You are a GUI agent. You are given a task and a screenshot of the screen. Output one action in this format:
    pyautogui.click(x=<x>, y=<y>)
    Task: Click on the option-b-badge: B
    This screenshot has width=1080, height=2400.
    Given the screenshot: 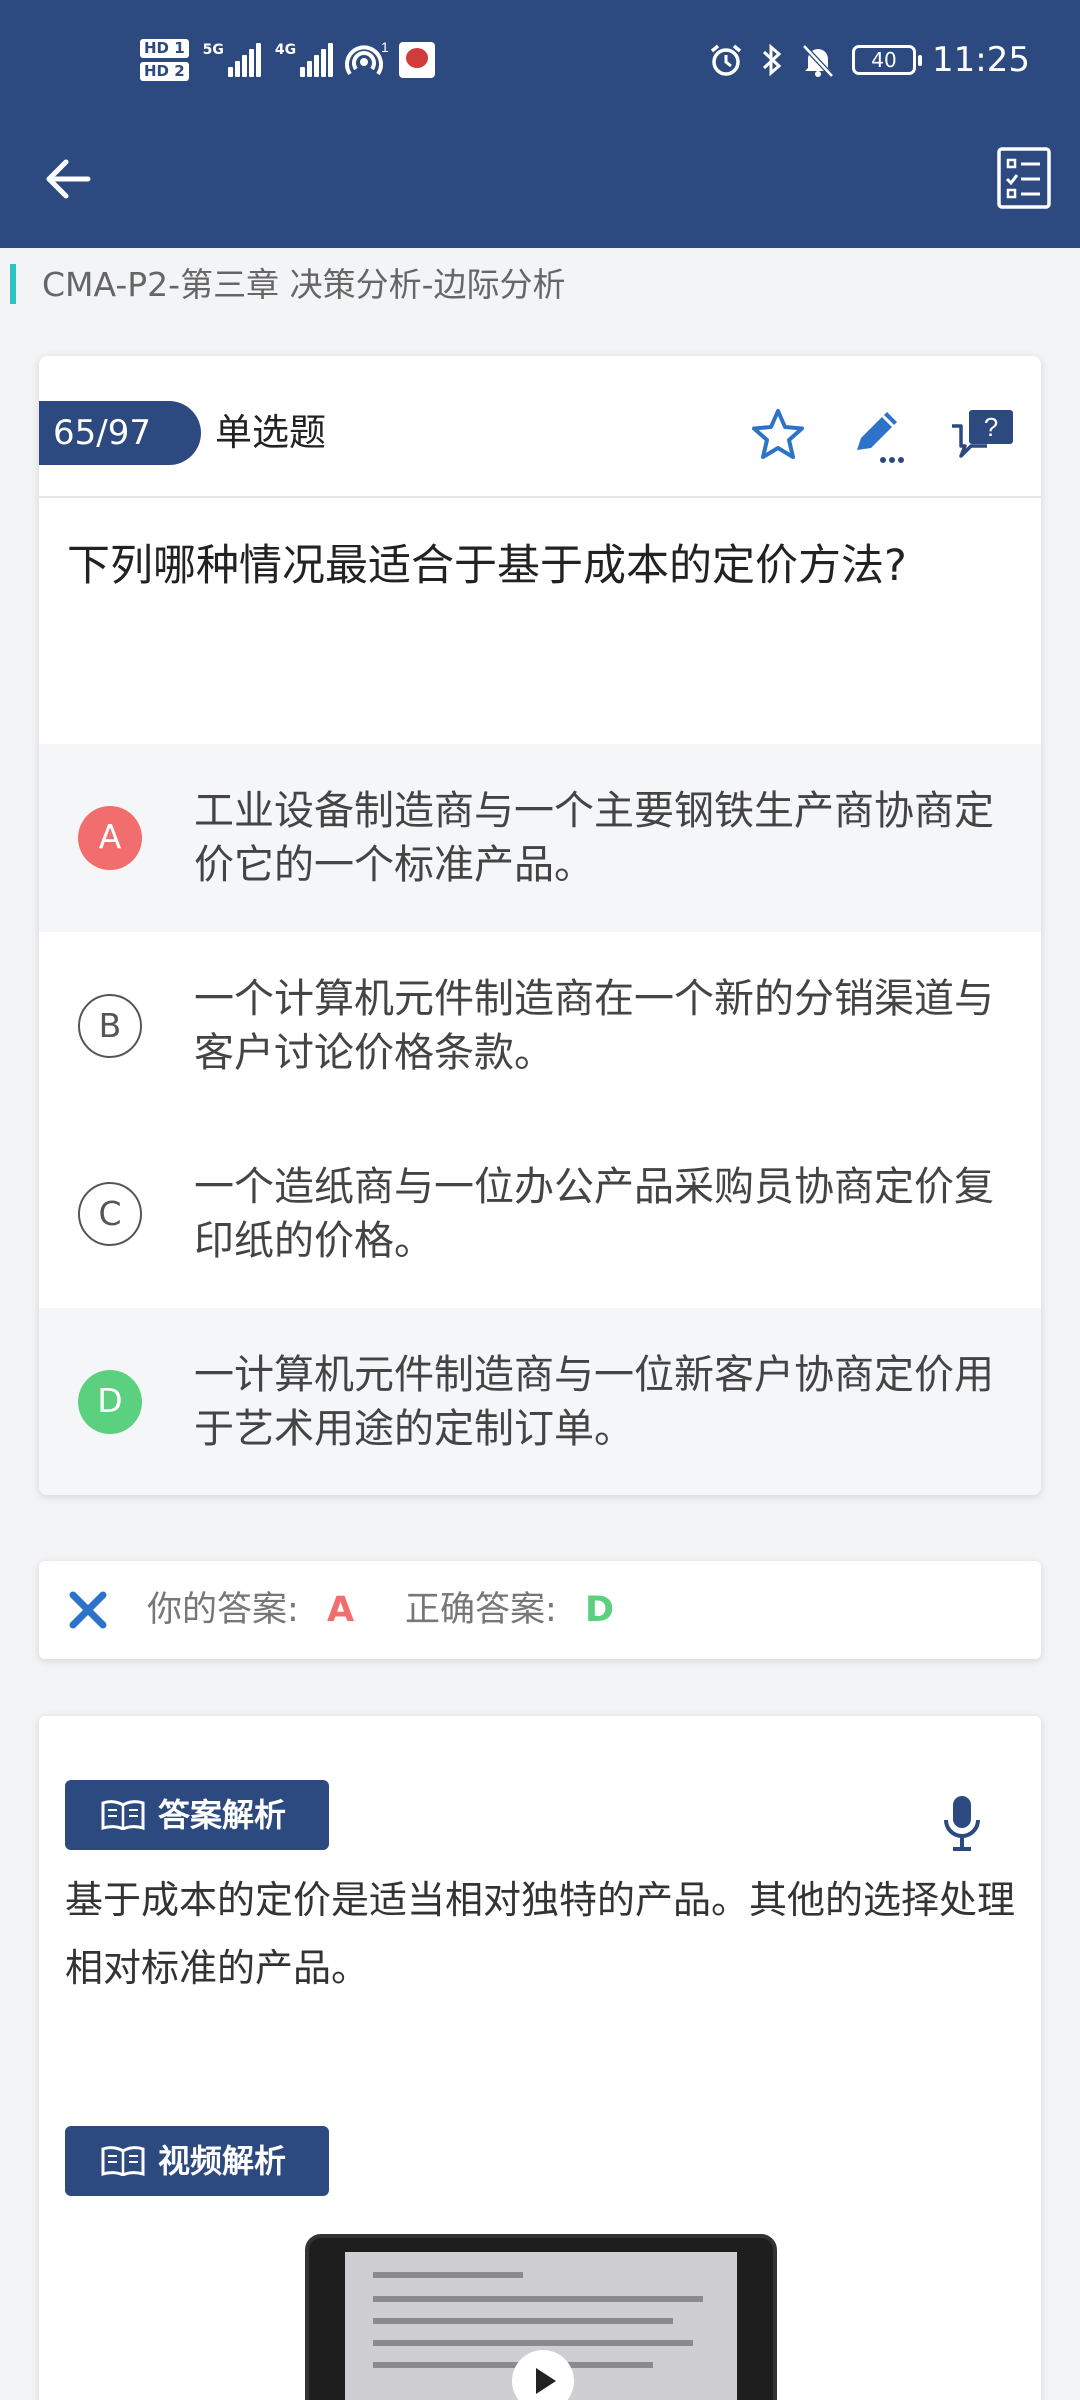 What is the action you would take?
    pyautogui.click(x=110, y=1026)
    